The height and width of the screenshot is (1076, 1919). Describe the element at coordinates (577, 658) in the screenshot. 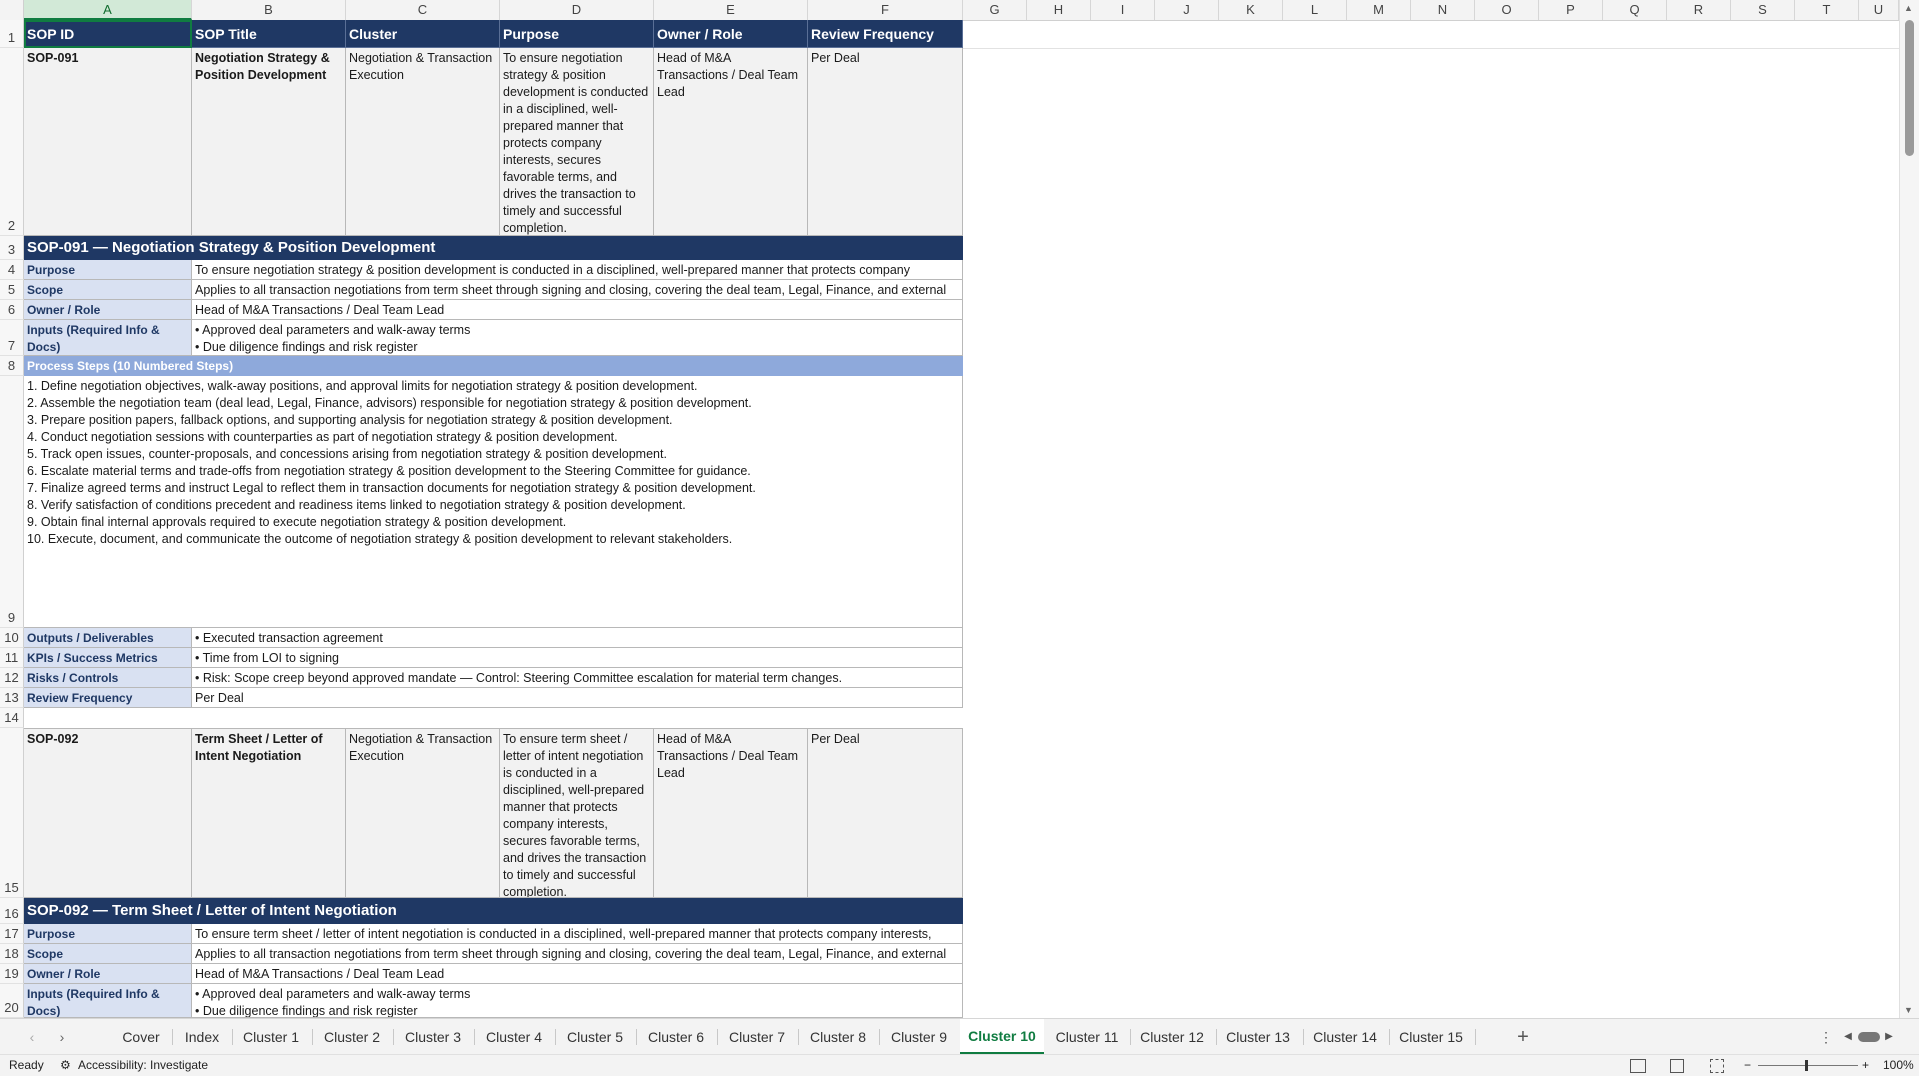

I see `kpis-value: • Time from LOI to signing` at that location.